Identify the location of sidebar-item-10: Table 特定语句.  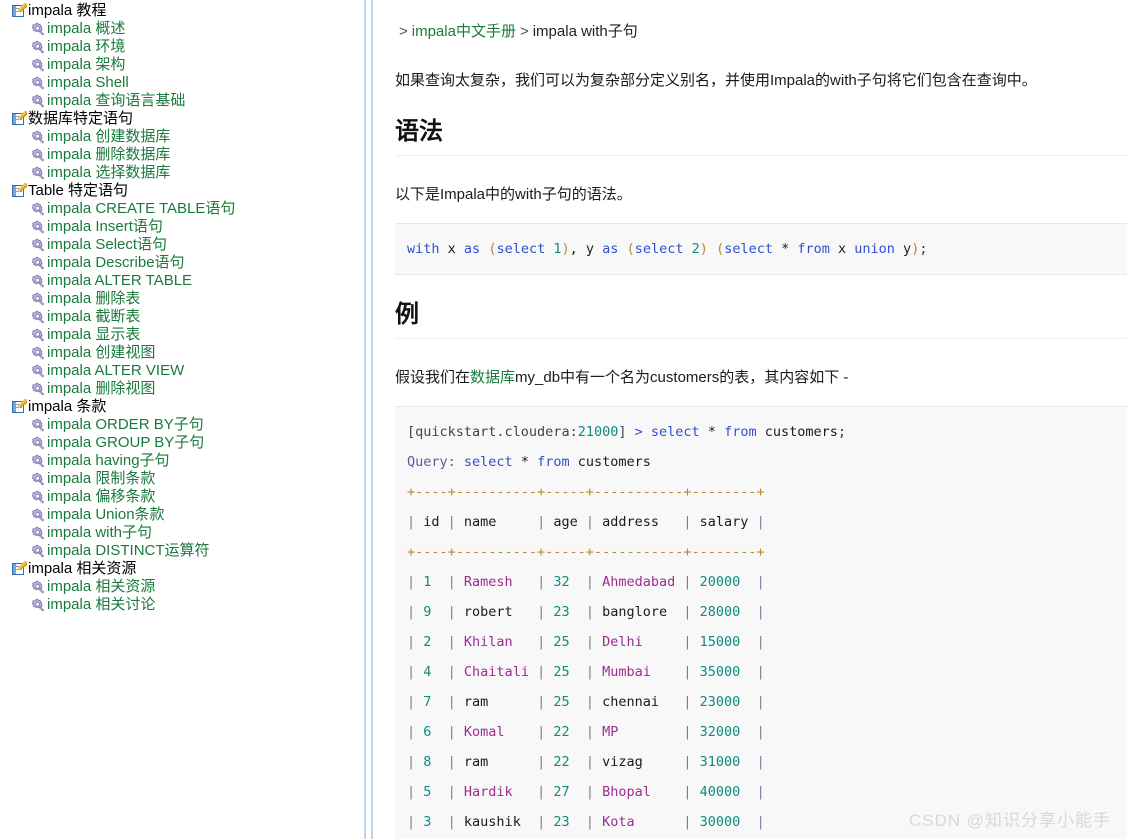
(182, 191).